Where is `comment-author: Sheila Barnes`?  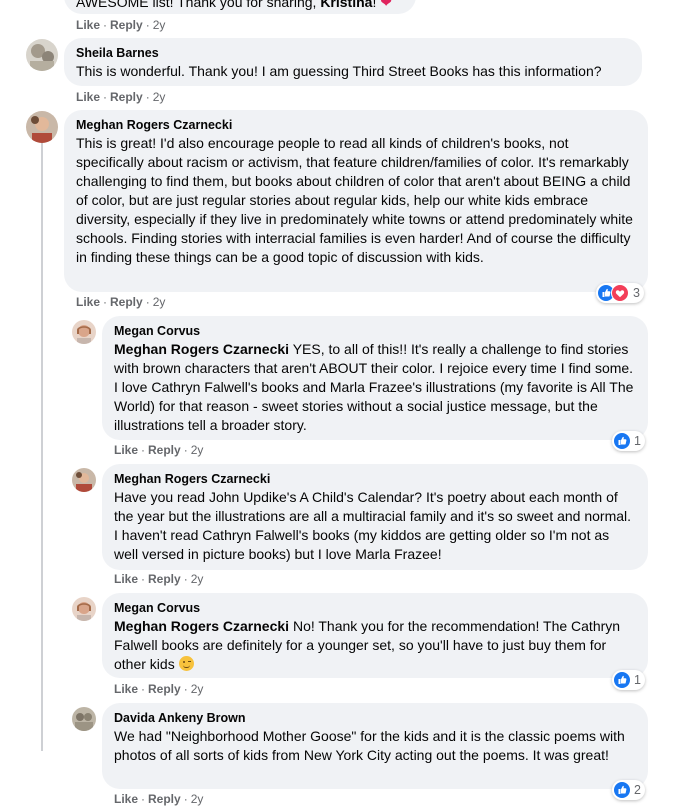
comment-author: Sheila Barnes is located at coordinates (353, 53).